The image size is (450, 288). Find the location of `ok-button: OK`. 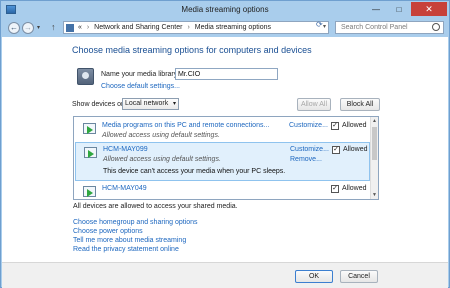

ok-button: OK is located at coordinates (314, 276).